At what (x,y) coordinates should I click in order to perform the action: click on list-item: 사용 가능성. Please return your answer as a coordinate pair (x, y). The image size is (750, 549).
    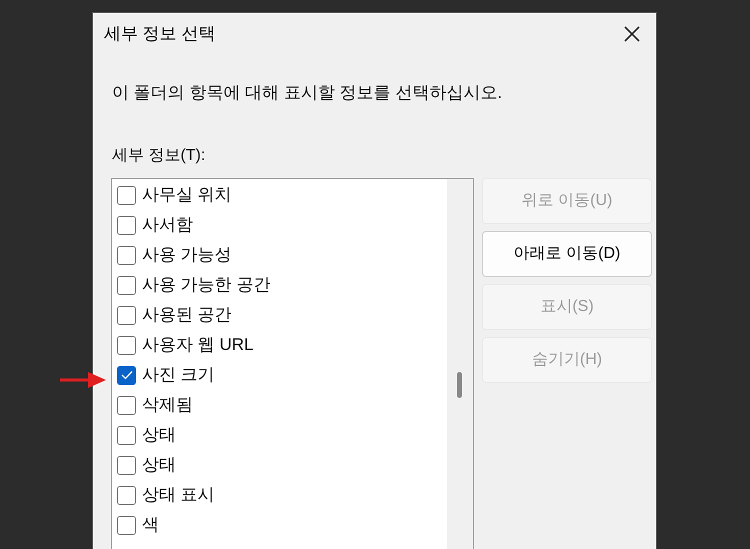
    Looking at the image, I should click on (279, 255).